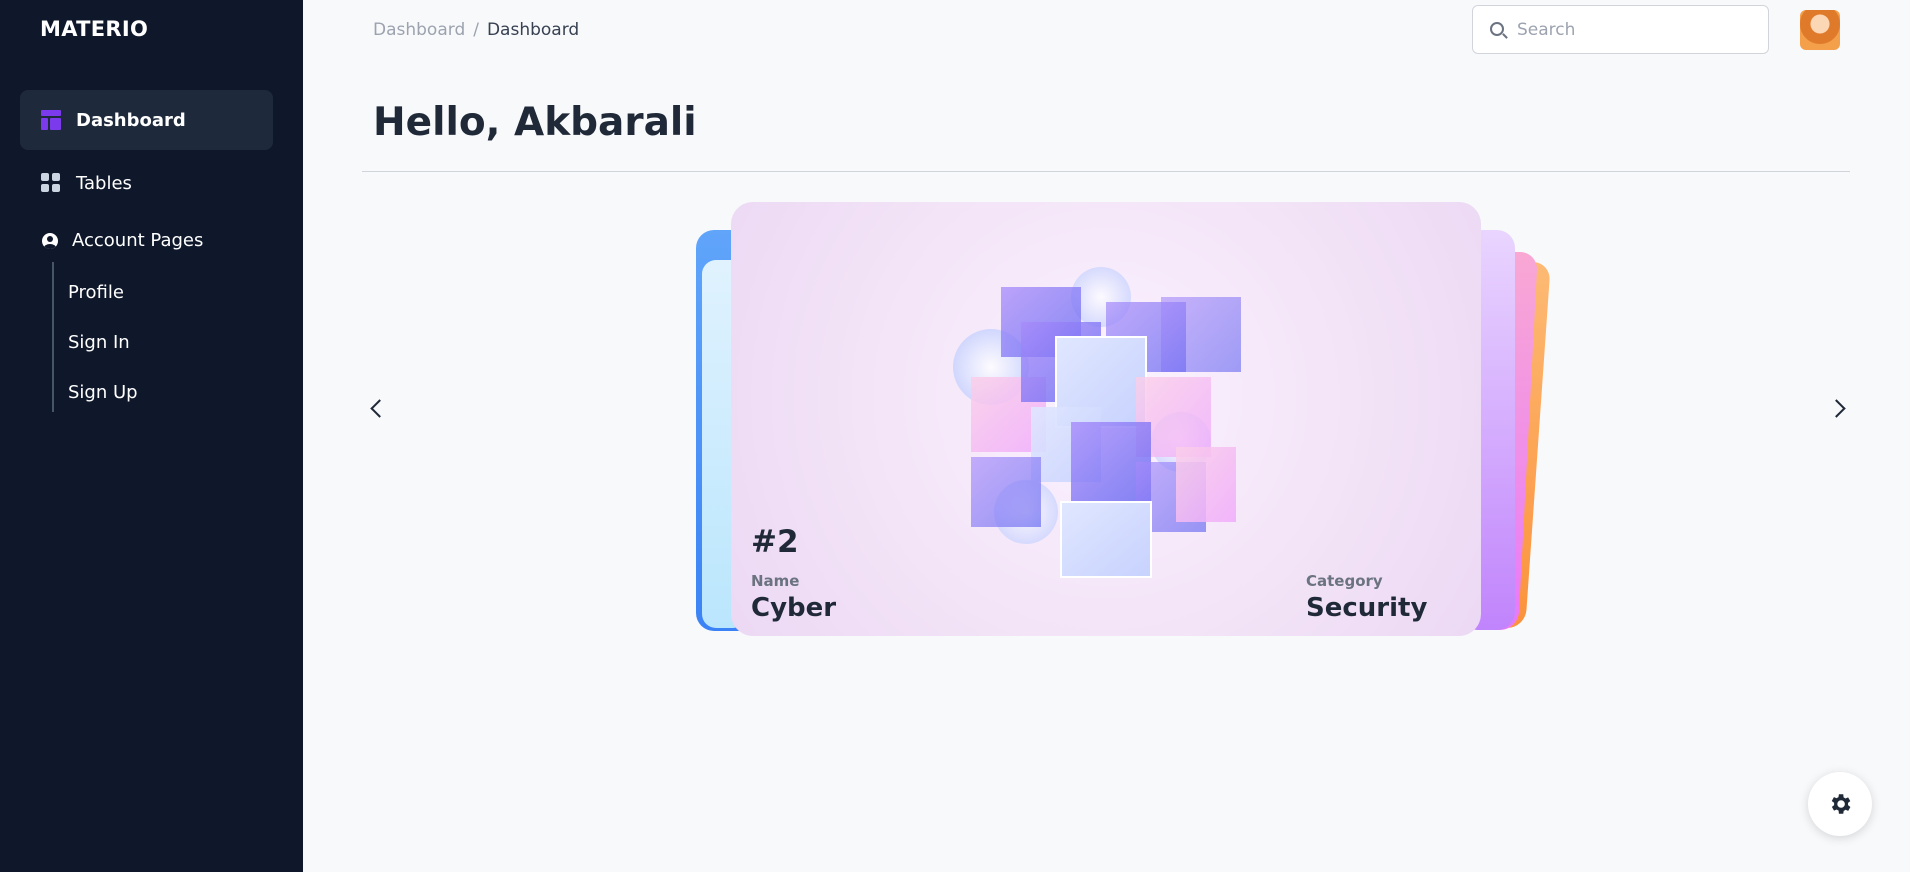 Image resolution: width=1910 pixels, height=872 pixels. Describe the element at coordinates (1344, 581) in the screenshot. I see `card-category-label: Category` at that location.